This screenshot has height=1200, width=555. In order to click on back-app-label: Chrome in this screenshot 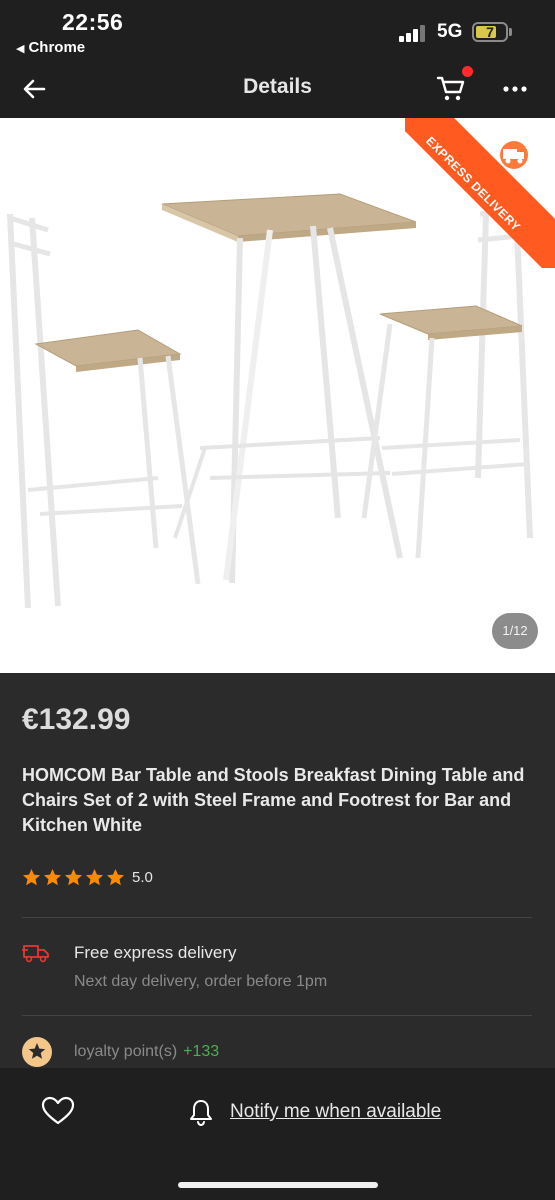, I will do `click(57, 47)`.